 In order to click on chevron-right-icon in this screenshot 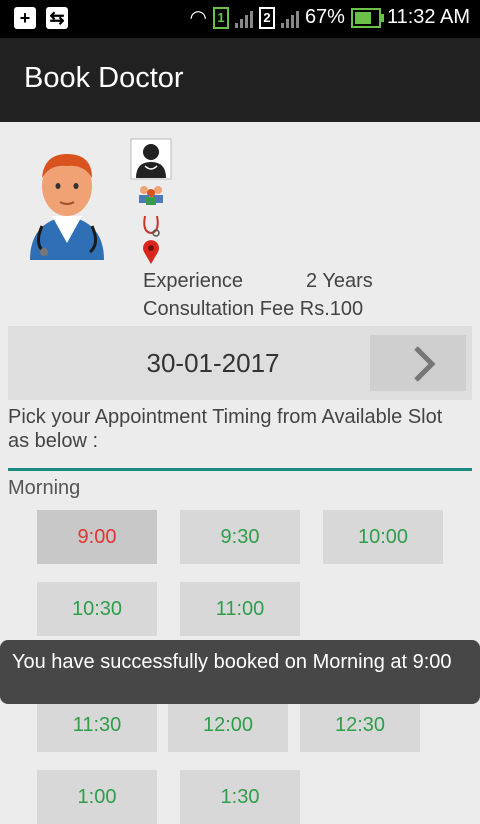, I will do `click(425, 364)`.